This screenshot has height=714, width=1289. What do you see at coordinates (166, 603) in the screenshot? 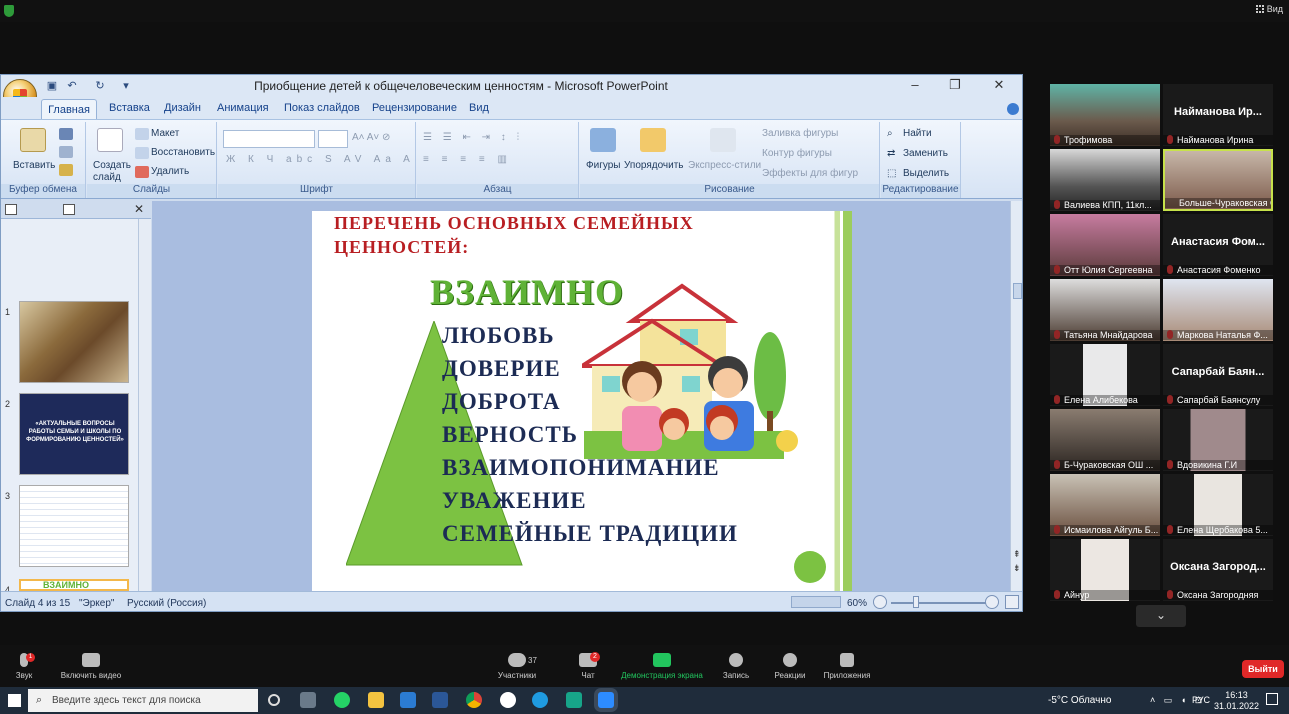
I see `language-indicator: Русский (Россия)` at bounding box center [166, 603].